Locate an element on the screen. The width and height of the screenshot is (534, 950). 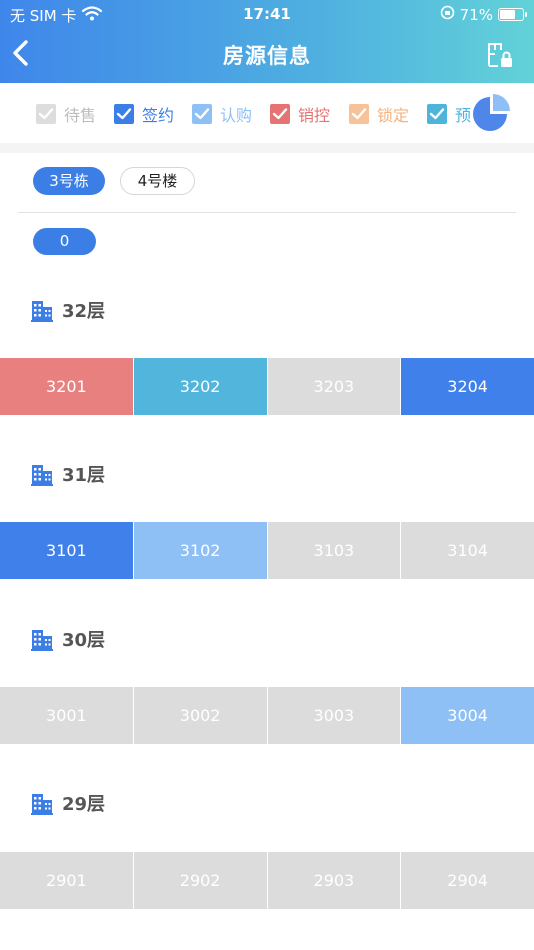
status-right: 71% is located at coordinates (483, 14).